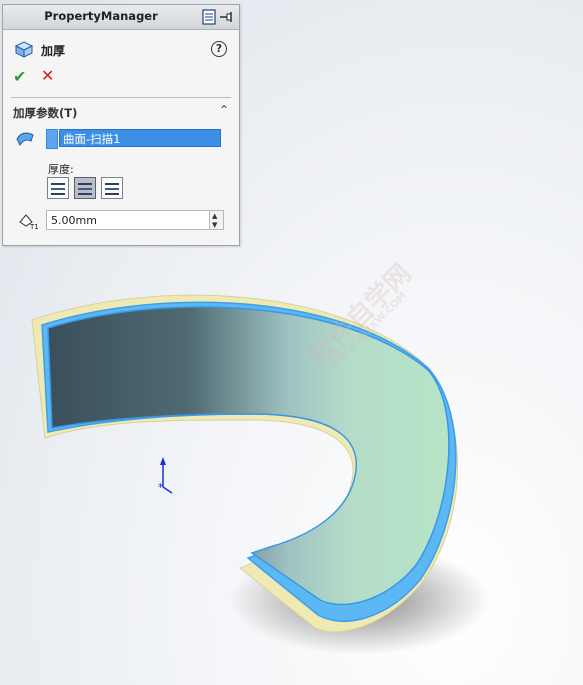 This screenshot has height=685, width=583. Describe the element at coordinates (34, 226) in the screenshot. I see `svg-text: T1` at that location.